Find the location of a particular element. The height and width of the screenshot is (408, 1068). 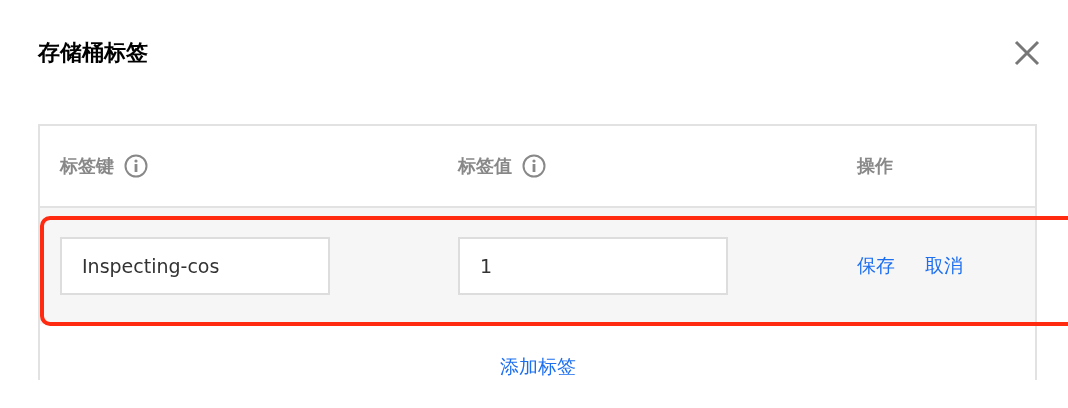

action-link: 保存 is located at coordinates (876, 266).